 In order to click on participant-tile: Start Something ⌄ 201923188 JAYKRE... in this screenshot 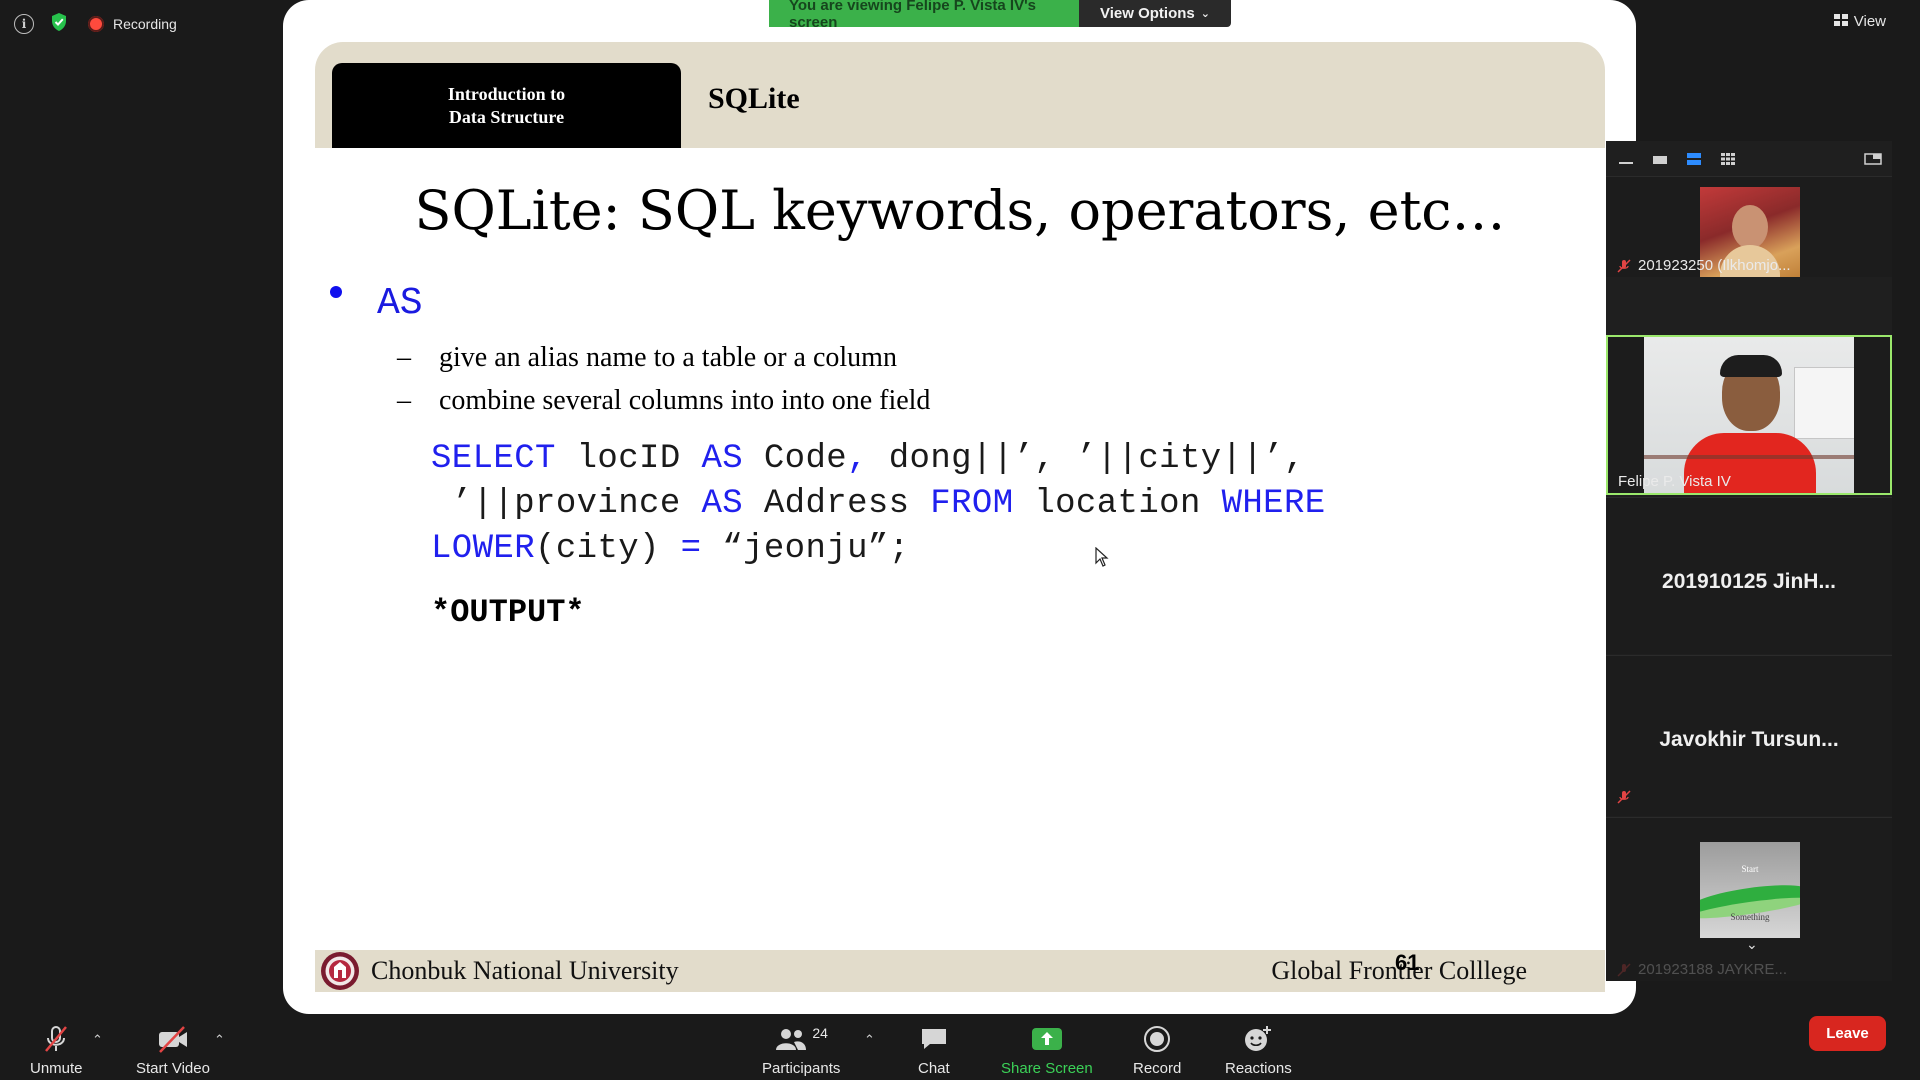, I will do `click(1749, 899)`.